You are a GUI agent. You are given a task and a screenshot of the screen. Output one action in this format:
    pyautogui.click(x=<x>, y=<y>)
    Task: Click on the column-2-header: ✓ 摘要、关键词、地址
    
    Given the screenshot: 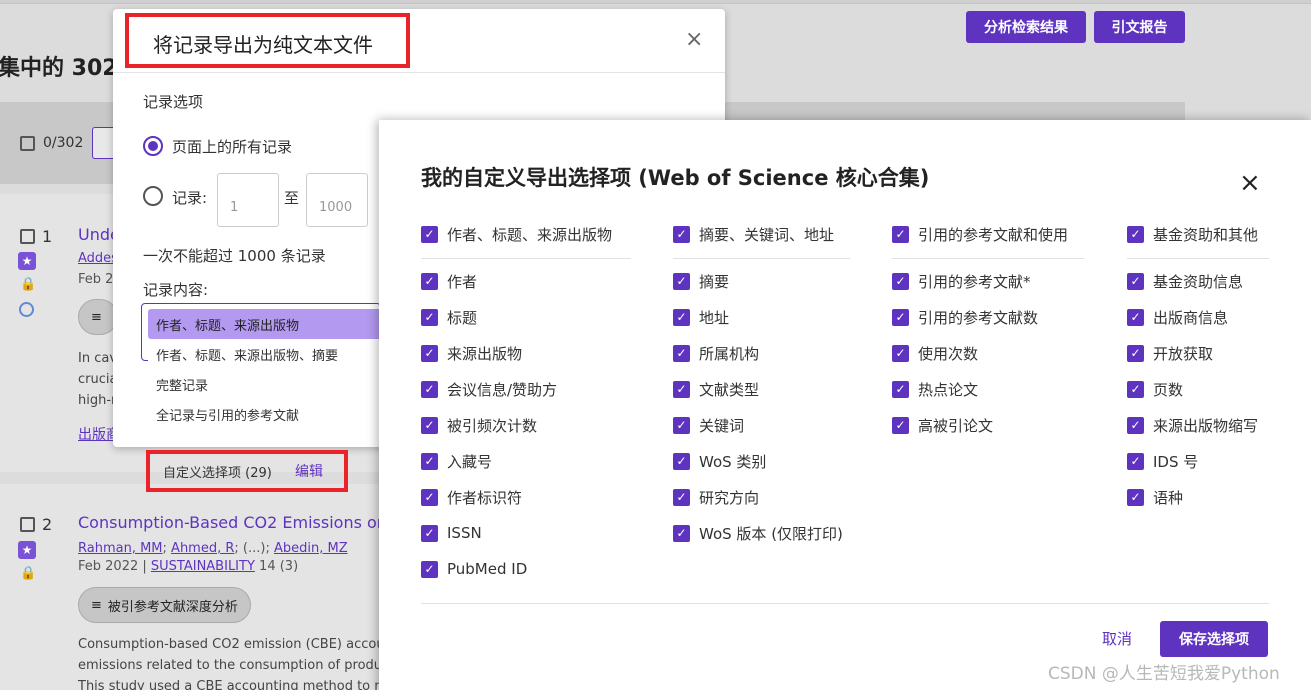 What is the action you would take?
    pyautogui.click(x=753, y=234)
    